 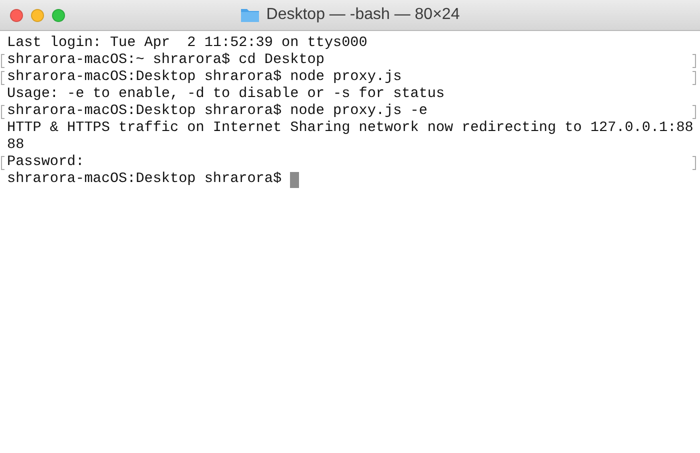 What do you see at coordinates (350, 128) in the screenshot?
I see `terminal-line: HTTP & HTTPS traffic on Internet Sharing network now redirecting to 127.0.0.1:88` at bounding box center [350, 128].